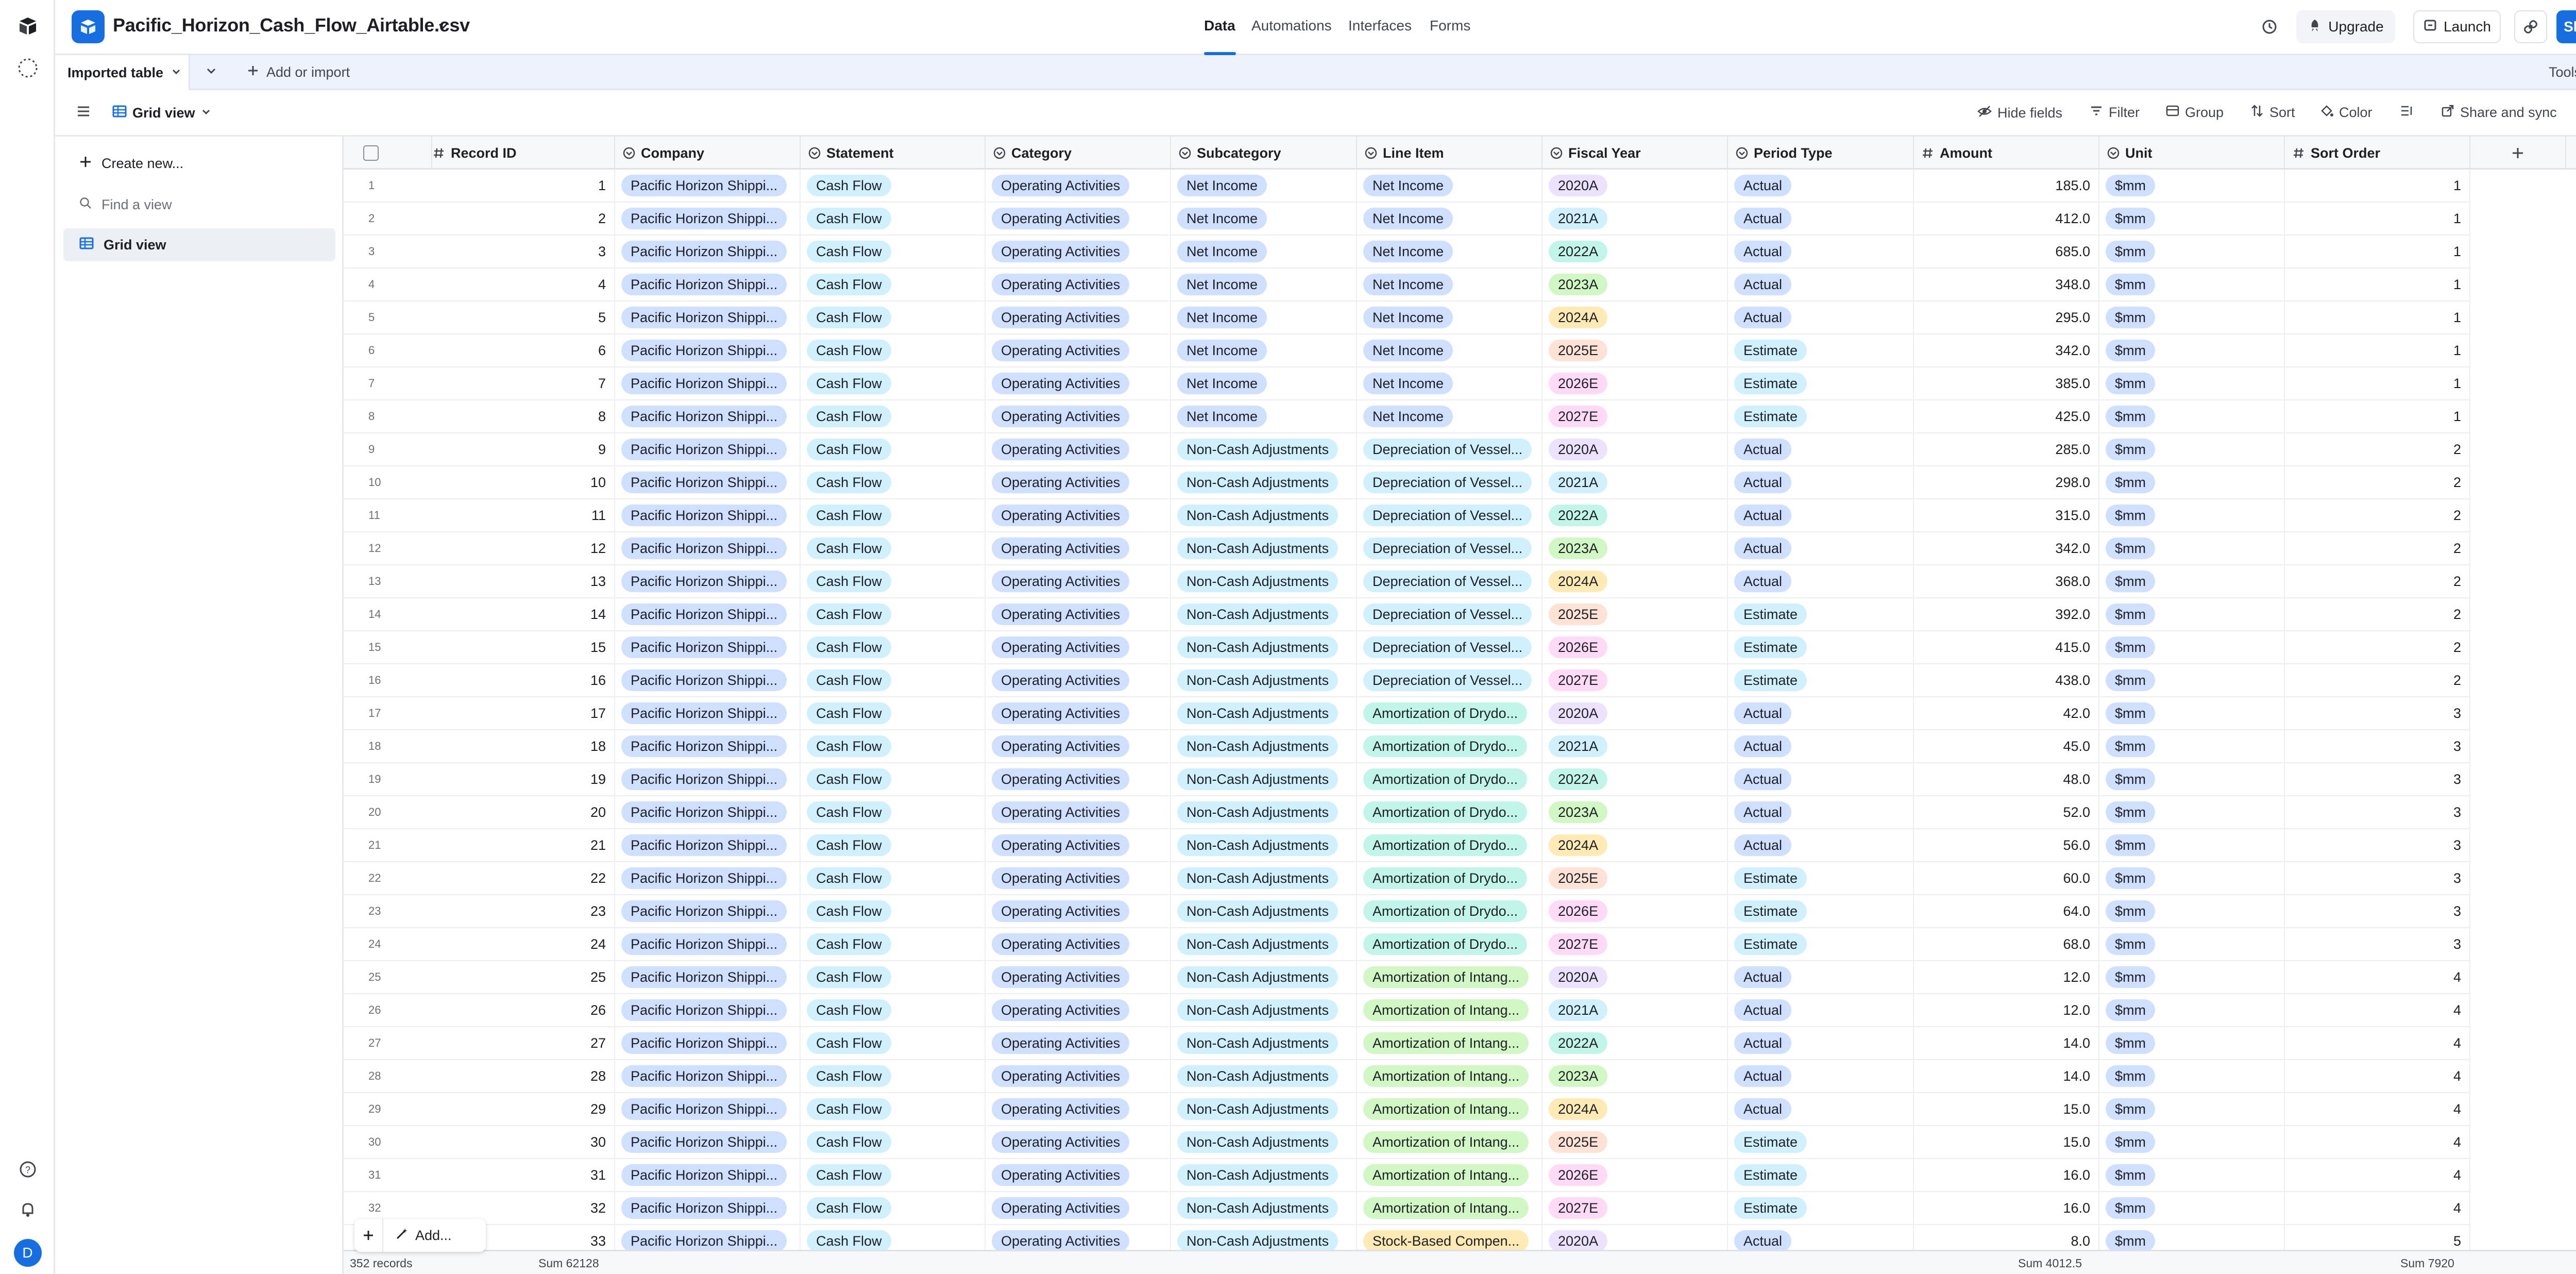 Image resolution: width=2576 pixels, height=1274 pixels. What do you see at coordinates (369, 1235) in the screenshot?
I see `plus-icon` at bounding box center [369, 1235].